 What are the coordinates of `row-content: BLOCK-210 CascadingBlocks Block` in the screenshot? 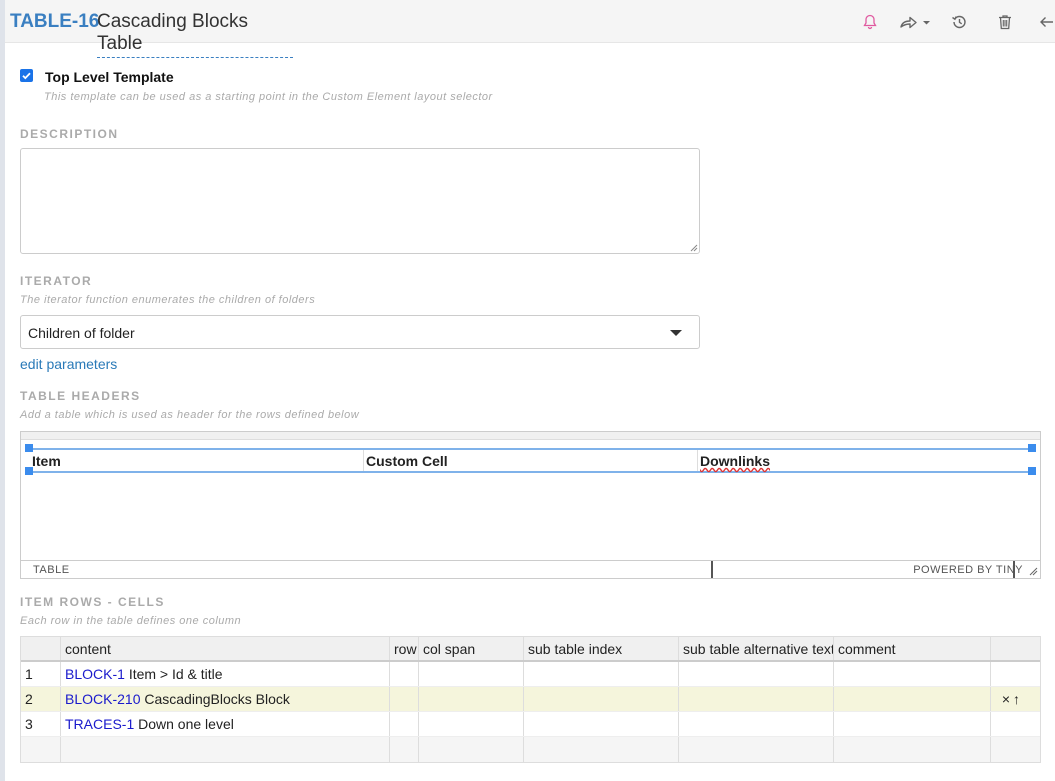 It's located at (225, 699).